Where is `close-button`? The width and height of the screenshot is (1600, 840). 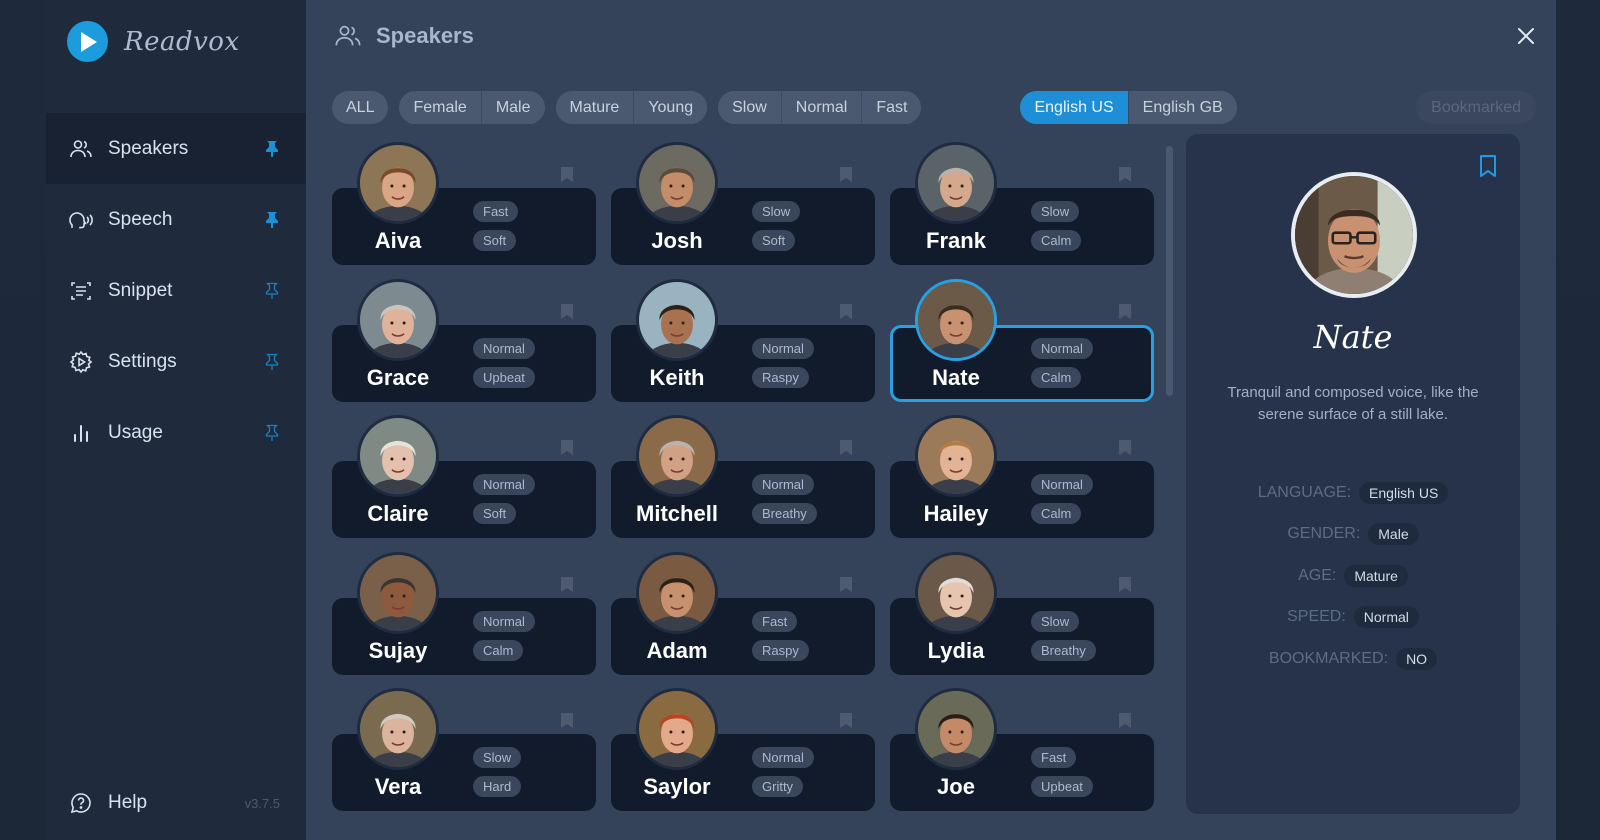 close-button is located at coordinates (1526, 36).